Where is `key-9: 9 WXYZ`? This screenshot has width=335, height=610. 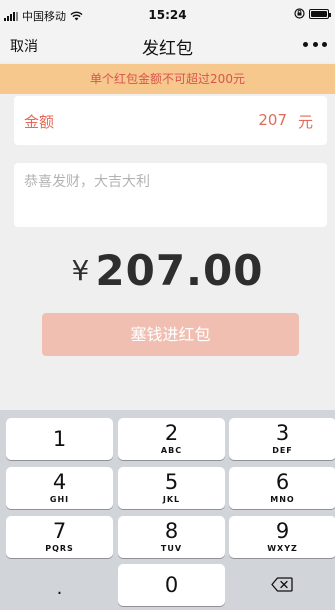 key-9: 9 WXYZ is located at coordinates (282, 537).